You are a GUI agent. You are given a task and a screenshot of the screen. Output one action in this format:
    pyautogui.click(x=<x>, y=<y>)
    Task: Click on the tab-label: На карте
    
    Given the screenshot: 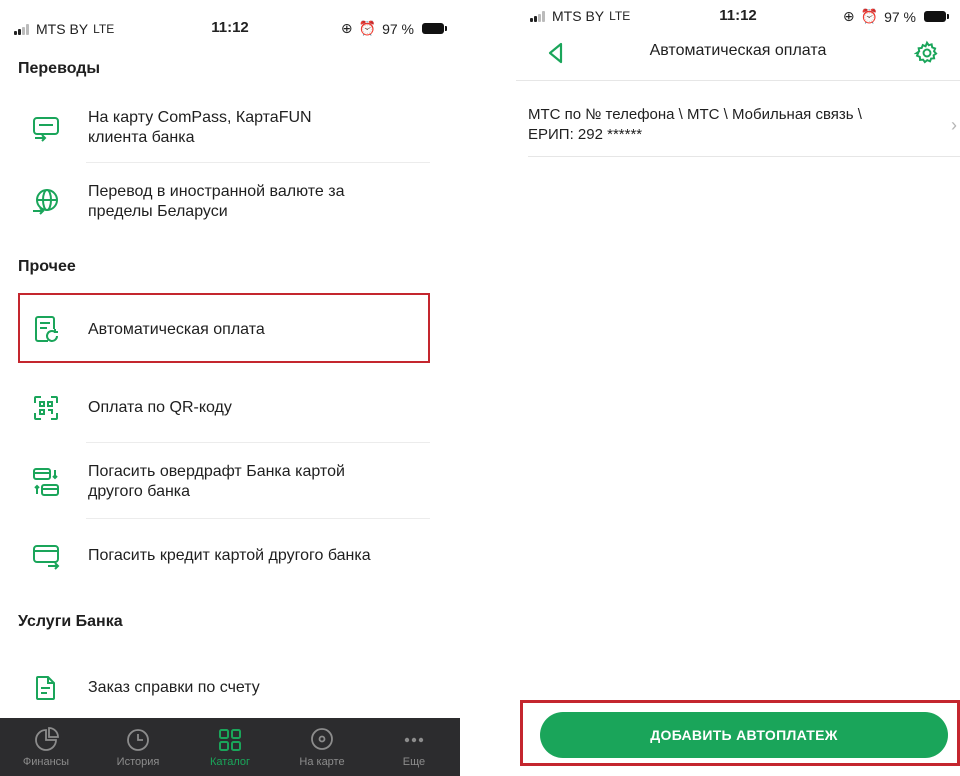 What is the action you would take?
    pyautogui.click(x=322, y=762)
    